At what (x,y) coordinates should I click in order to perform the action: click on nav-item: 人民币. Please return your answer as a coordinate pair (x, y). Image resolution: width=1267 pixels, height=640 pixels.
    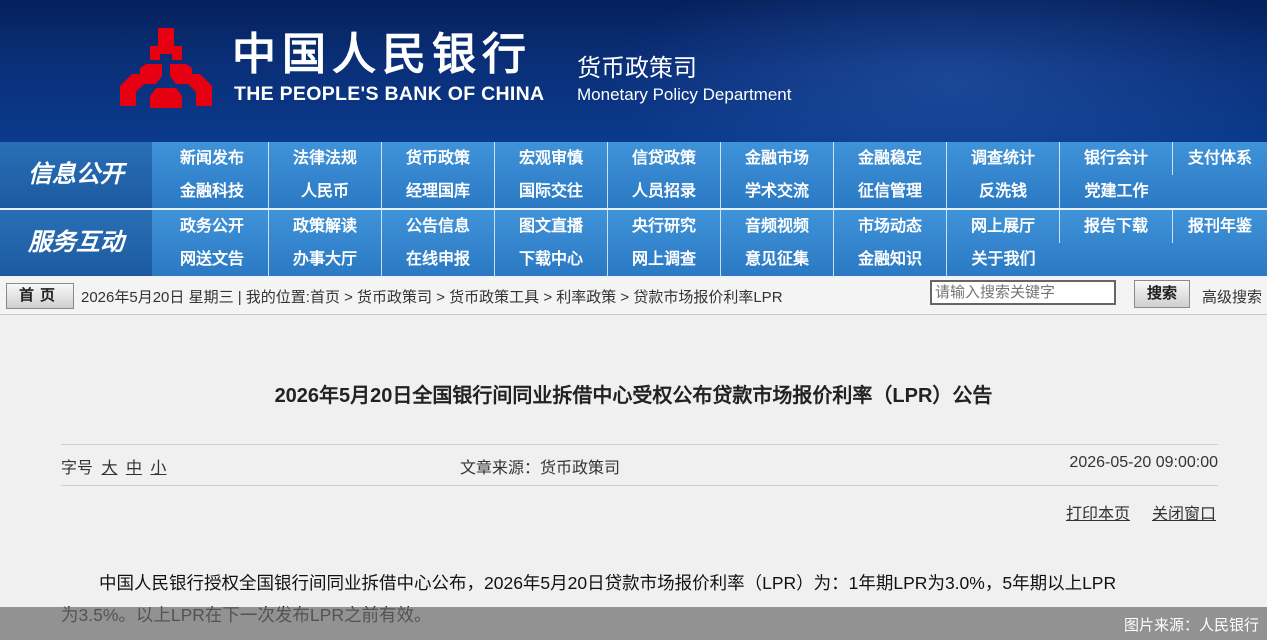
    Looking at the image, I should click on (325, 191).